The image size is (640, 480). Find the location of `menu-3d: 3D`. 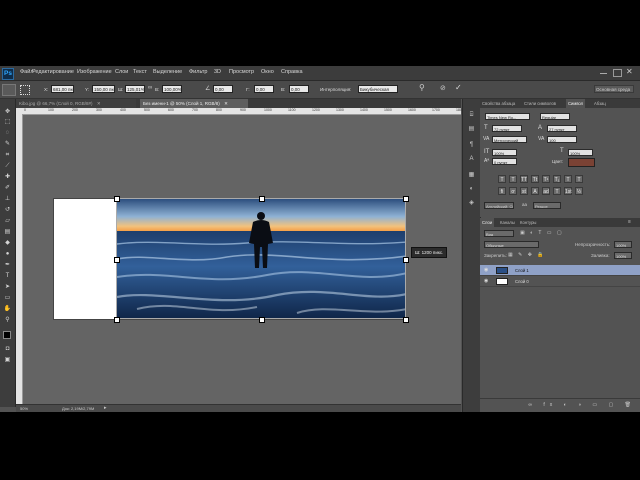

menu-3d: 3D is located at coordinates (217, 72).